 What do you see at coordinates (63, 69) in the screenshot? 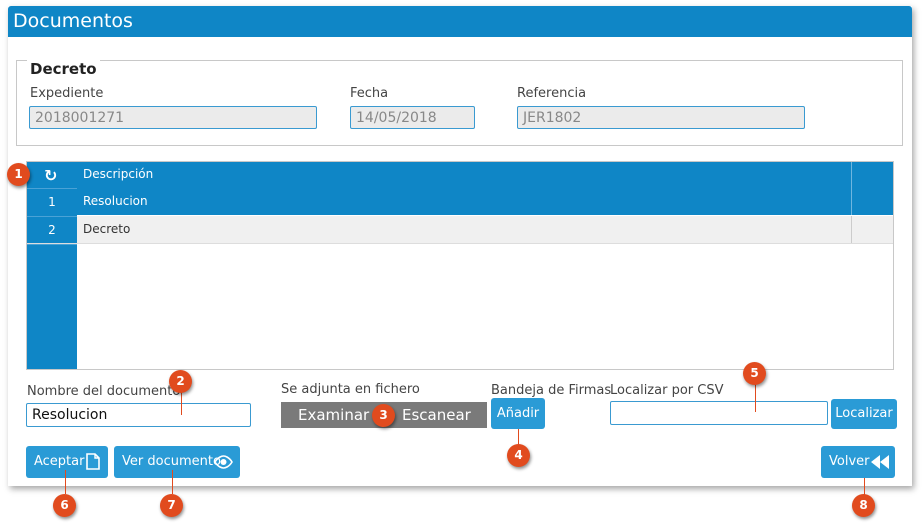
I see `decreto-legend: Decreto` at bounding box center [63, 69].